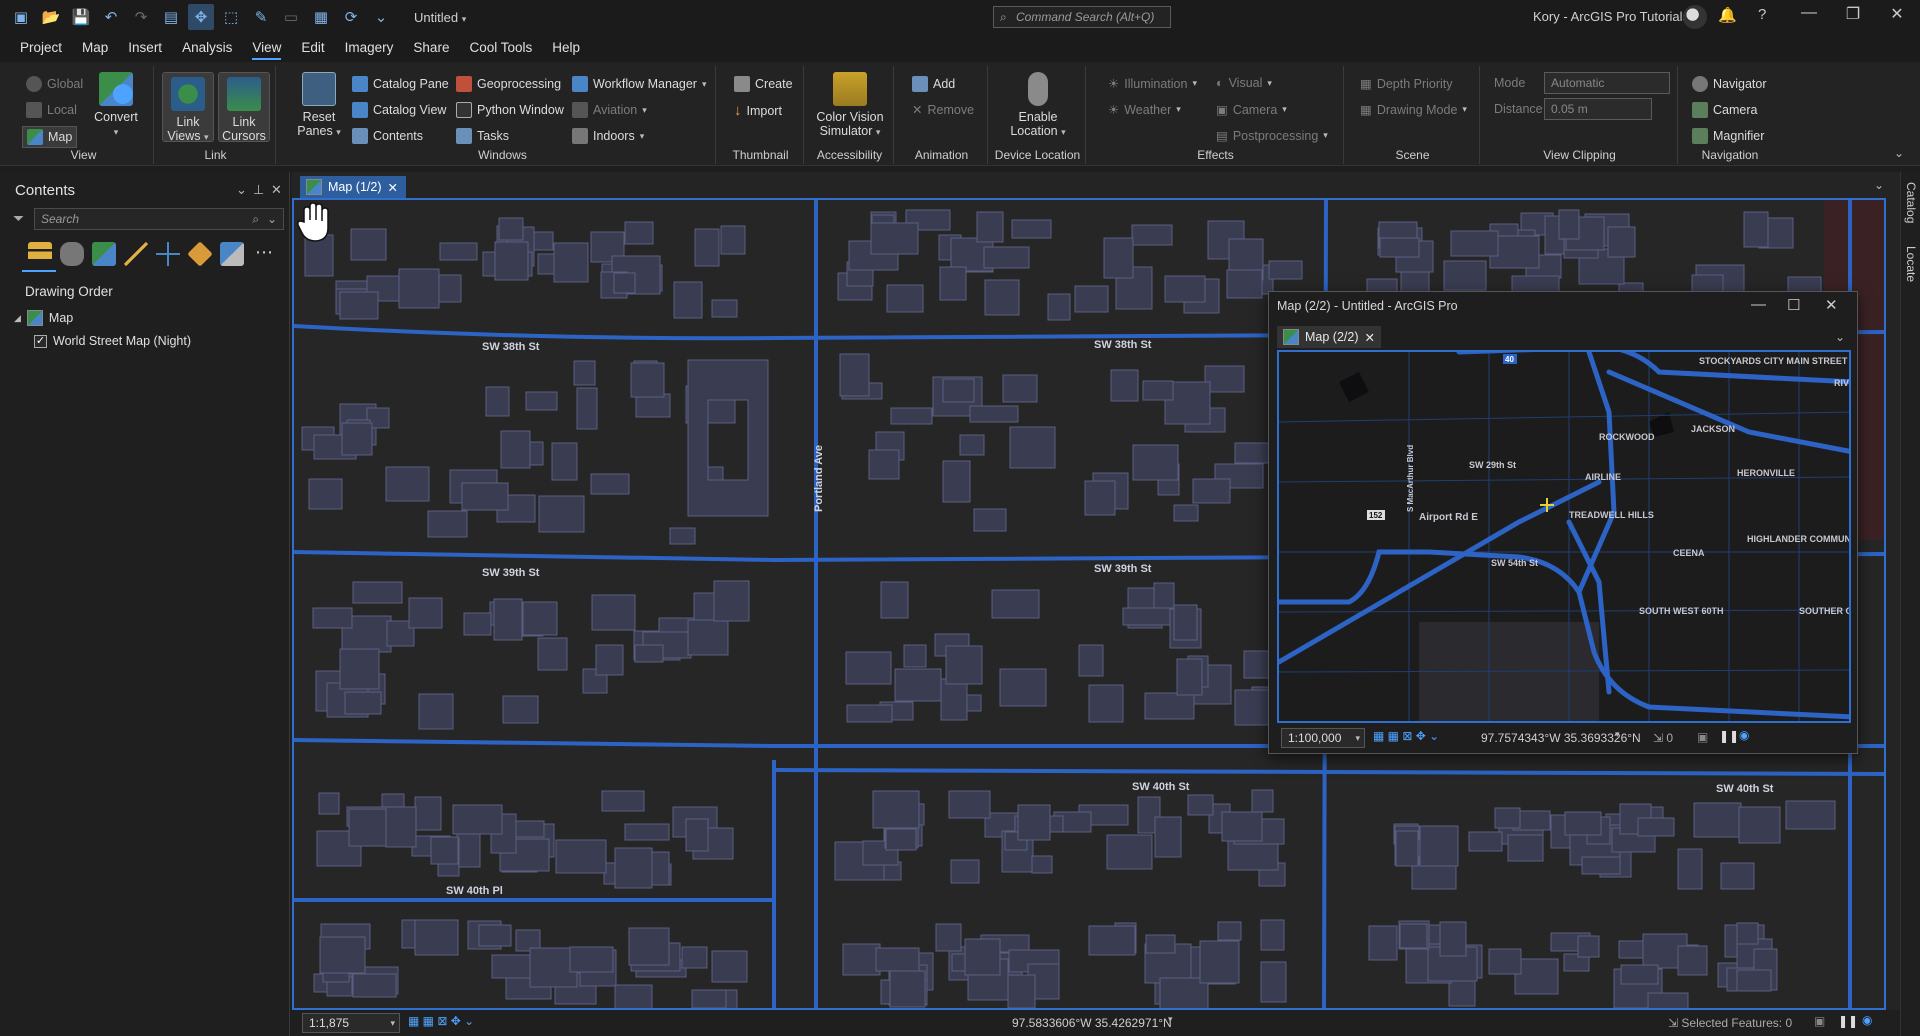  What do you see at coordinates (81, 17) in the screenshot?
I see `save-icon: 💾` at bounding box center [81, 17].